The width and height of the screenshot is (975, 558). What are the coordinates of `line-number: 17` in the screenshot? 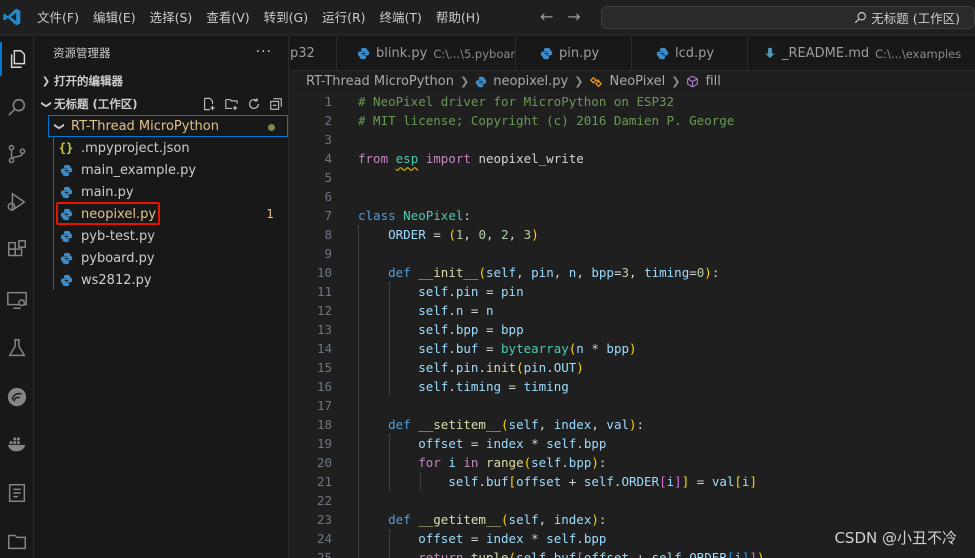 It's located at (324, 405).